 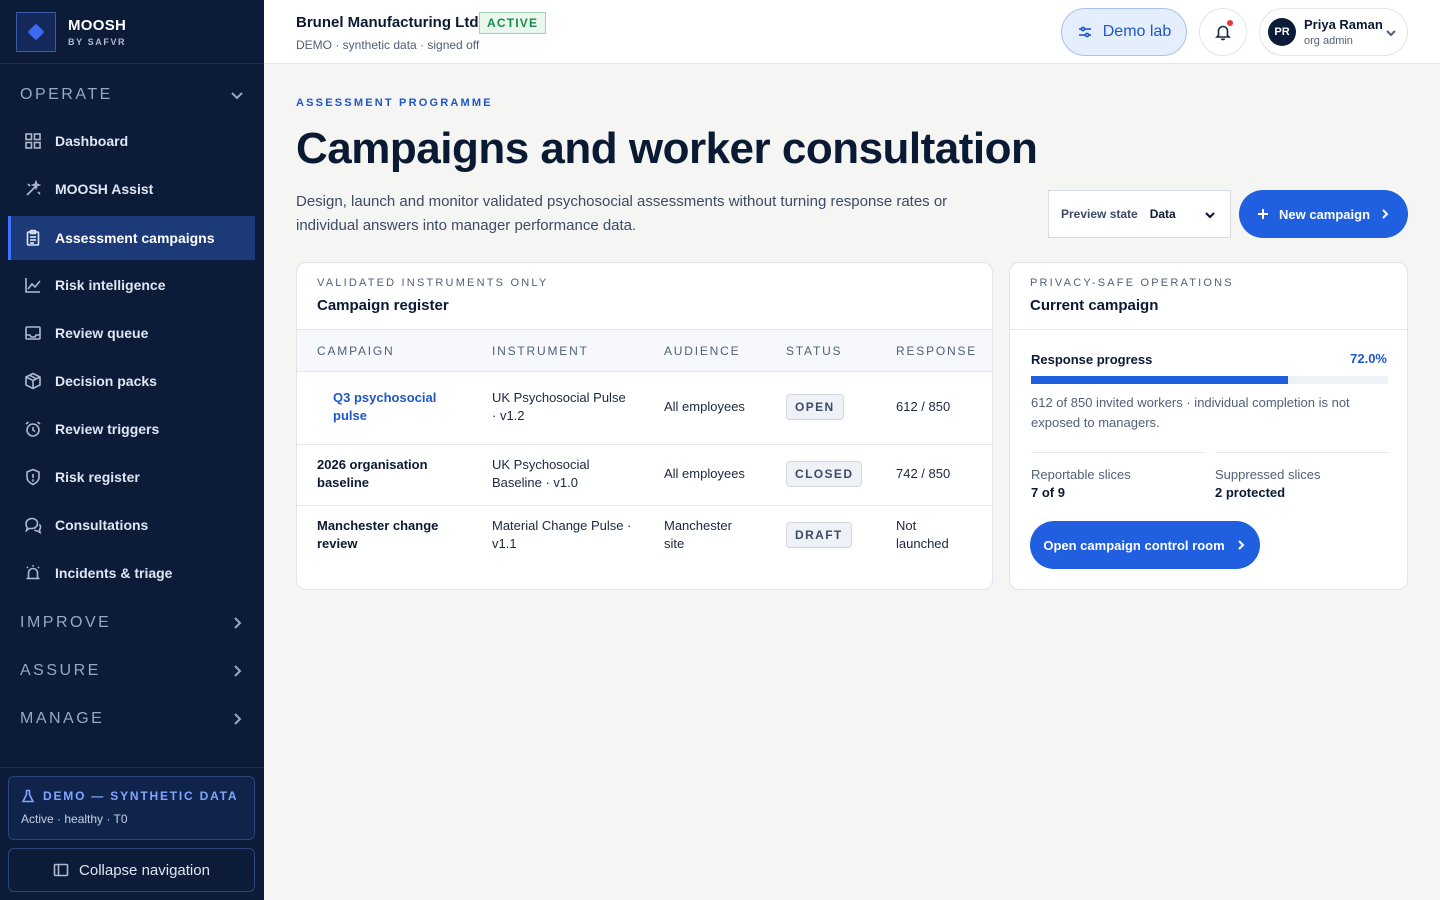 I want to click on register-title: Campaign register, so click(x=383, y=305).